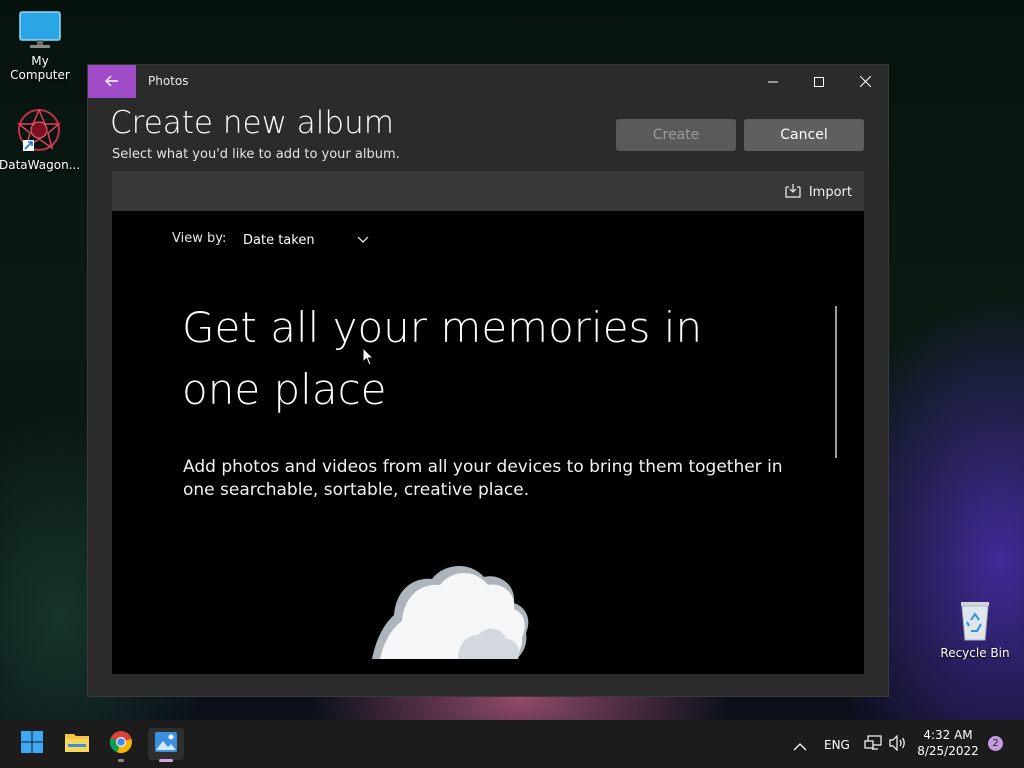 The width and height of the screenshot is (1024, 768). I want to click on datawagon-logo-icon, so click(39, 130).